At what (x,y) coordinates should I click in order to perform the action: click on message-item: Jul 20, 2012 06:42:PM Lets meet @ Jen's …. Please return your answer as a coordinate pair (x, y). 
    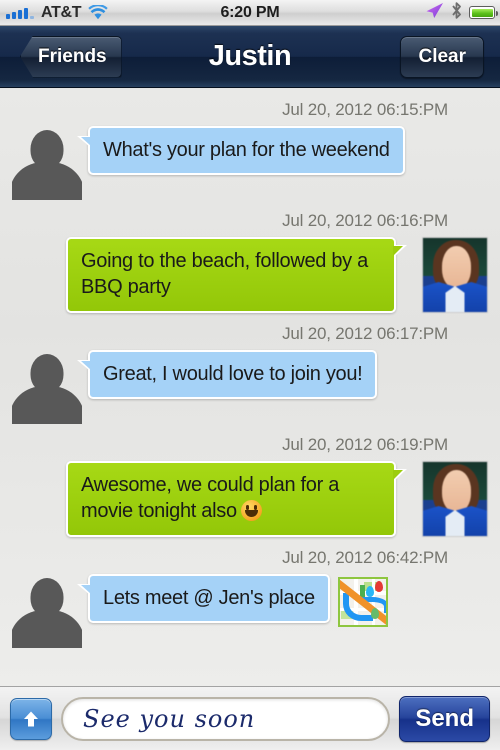
    Looking at the image, I should click on (250, 598).